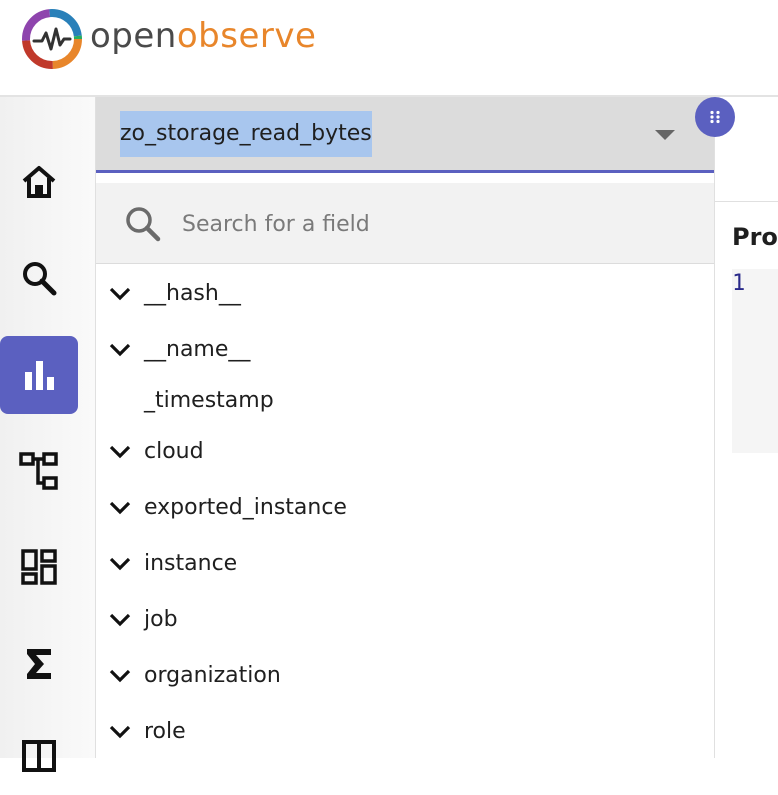 Image resolution: width=778 pixels, height=795 pixels. What do you see at coordinates (405, 731) in the screenshot?
I see `list-item: role` at bounding box center [405, 731].